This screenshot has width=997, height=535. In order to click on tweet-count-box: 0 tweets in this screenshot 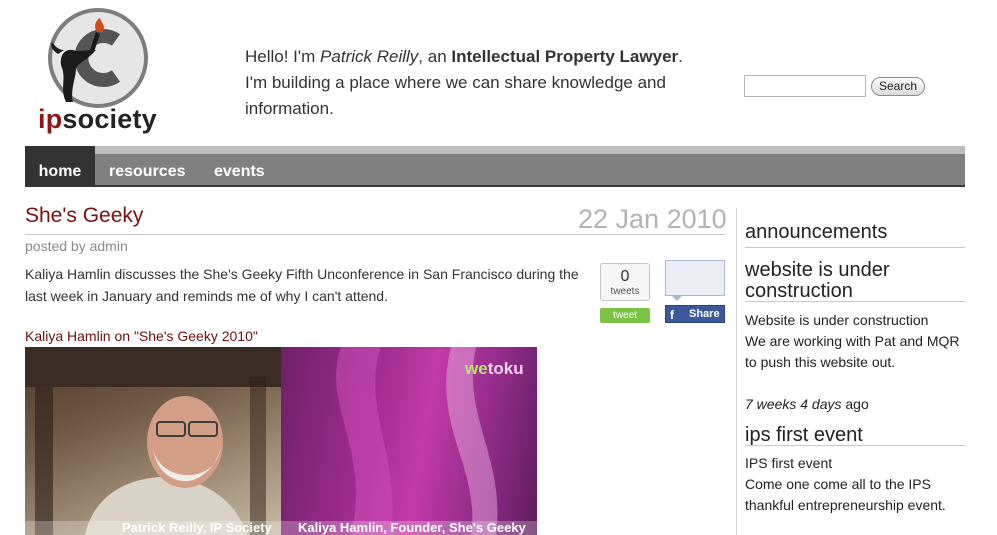, I will do `click(625, 282)`.